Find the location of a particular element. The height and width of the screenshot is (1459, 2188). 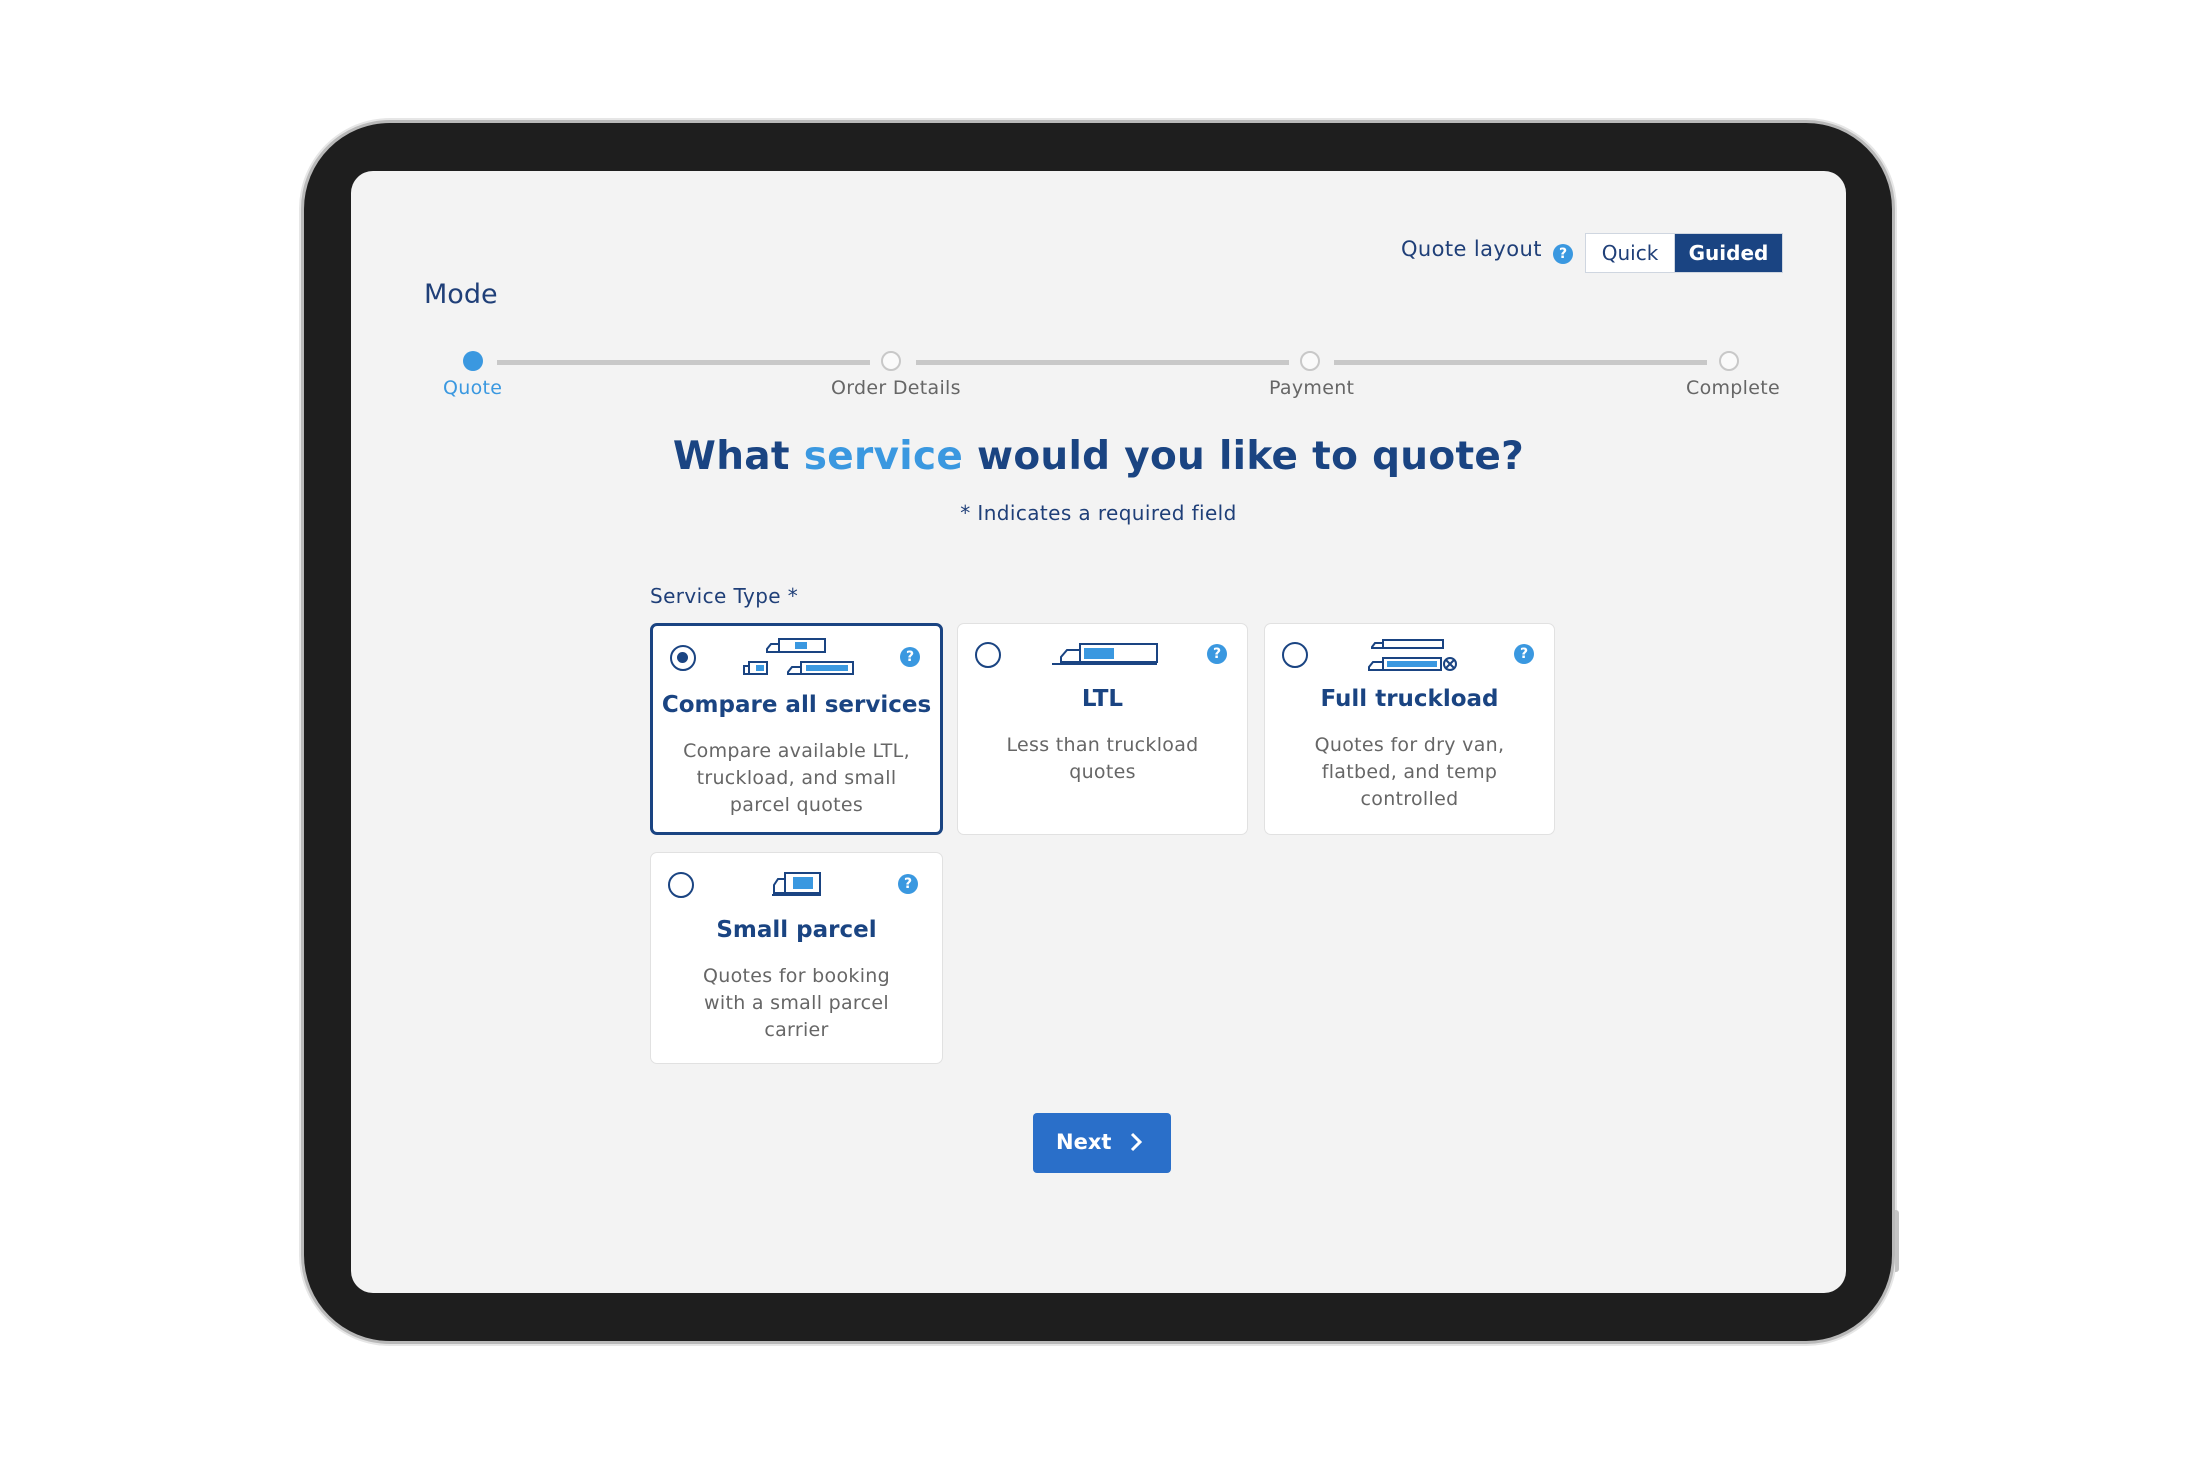

radio-selected-dot is located at coordinates (682, 657).